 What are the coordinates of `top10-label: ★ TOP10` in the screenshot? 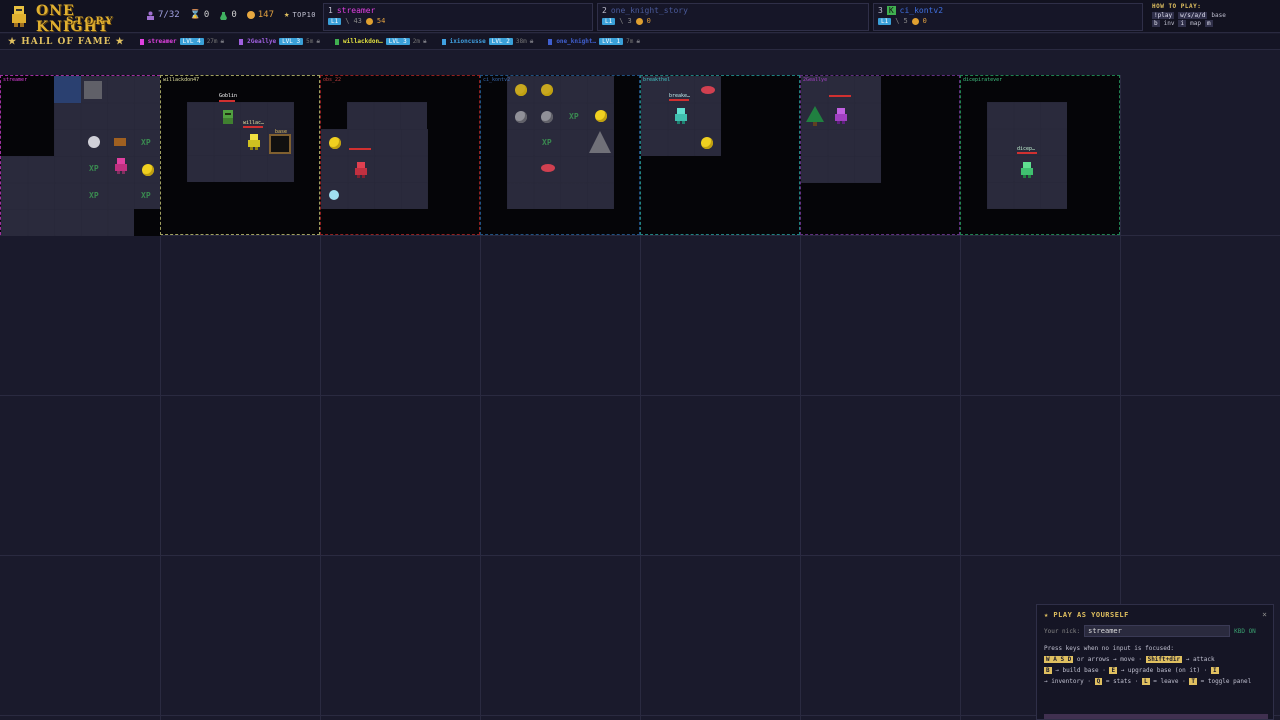 It's located at (300, 15).